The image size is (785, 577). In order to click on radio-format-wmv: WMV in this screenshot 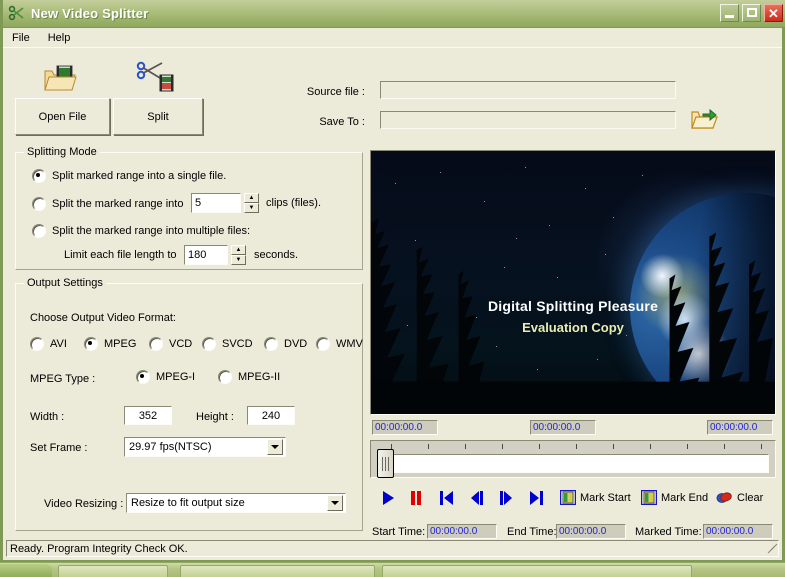, I will do `click(339, 344)`.